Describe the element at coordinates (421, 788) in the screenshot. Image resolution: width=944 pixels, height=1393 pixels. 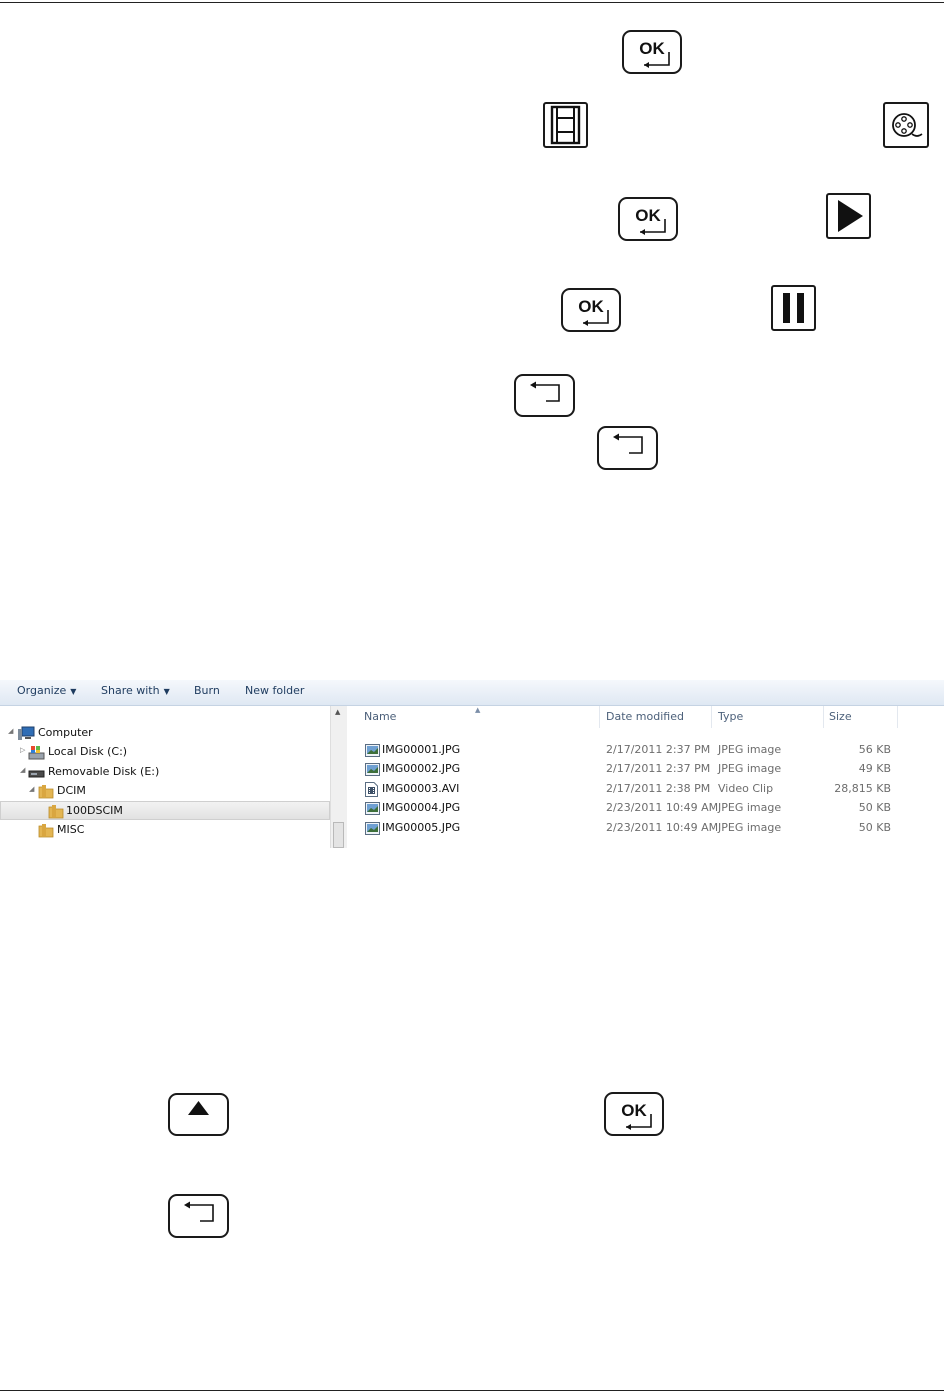
I see `file-name: IMG00003.AVI` at that location.